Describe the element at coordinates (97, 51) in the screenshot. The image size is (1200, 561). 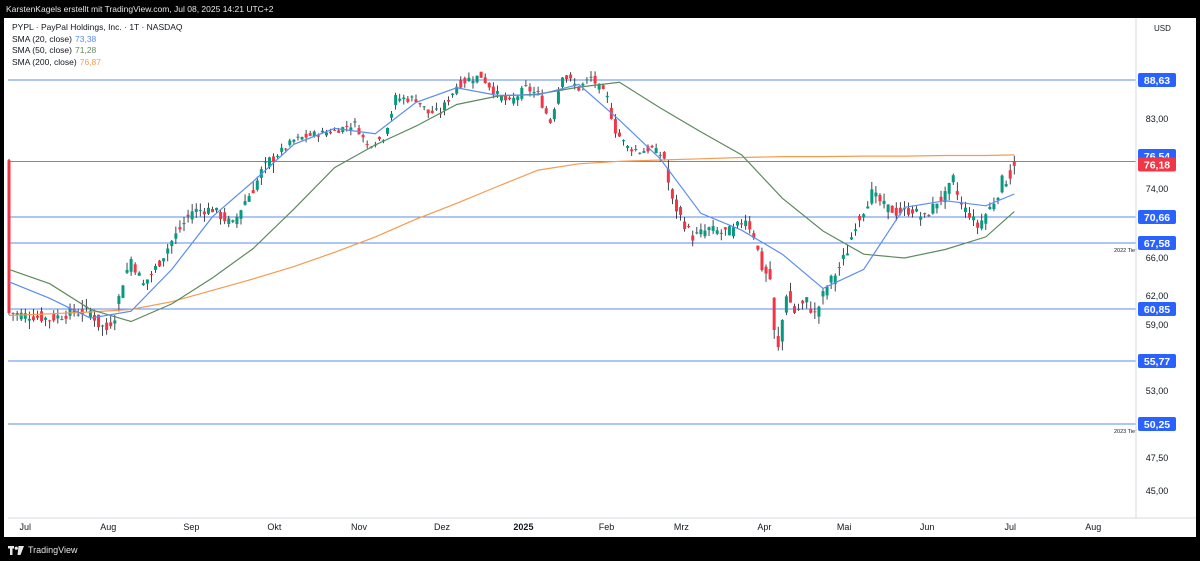
I see `legend-sma50: SMA (50, close) 71,28` at that location.